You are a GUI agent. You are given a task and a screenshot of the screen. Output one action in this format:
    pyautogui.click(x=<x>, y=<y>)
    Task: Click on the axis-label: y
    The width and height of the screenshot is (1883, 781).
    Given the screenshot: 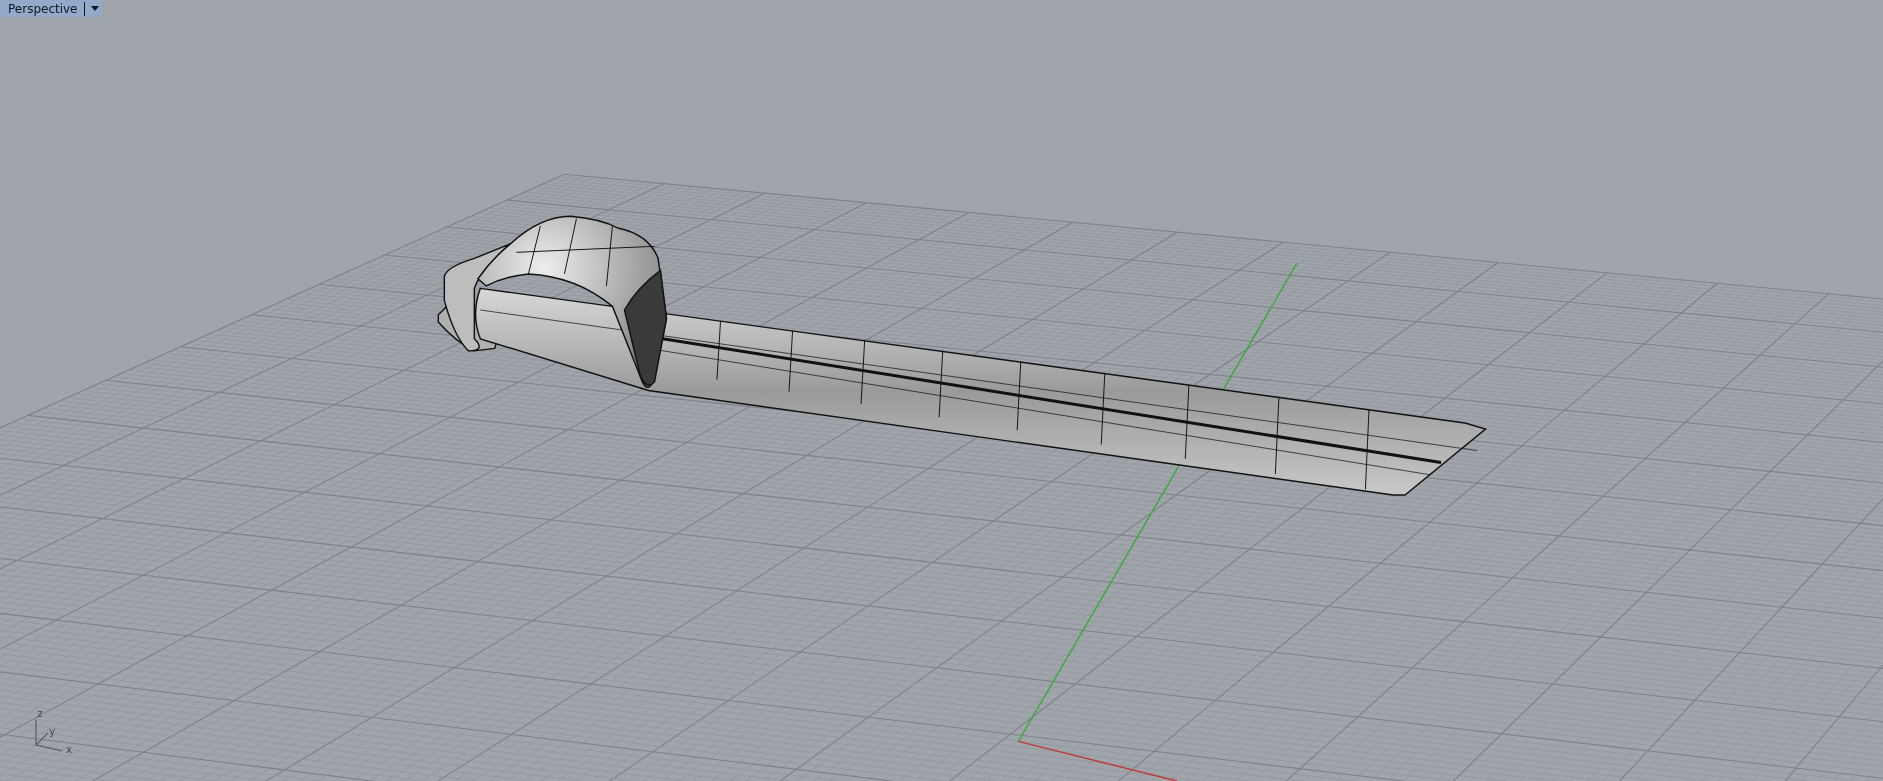 What is the action you would take?
    pyautogui.click(x=52, y=732)
    